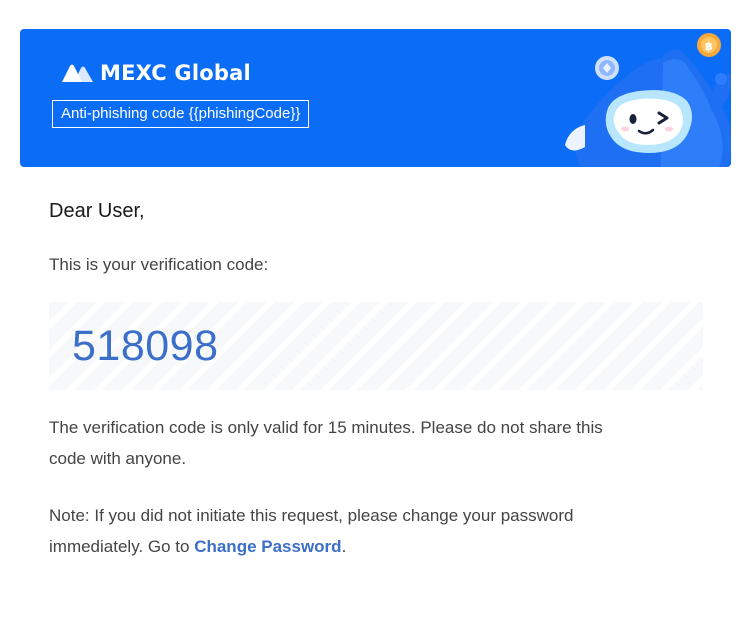  I want to click on intro-text: This is your verification code:, so click(159, 264).